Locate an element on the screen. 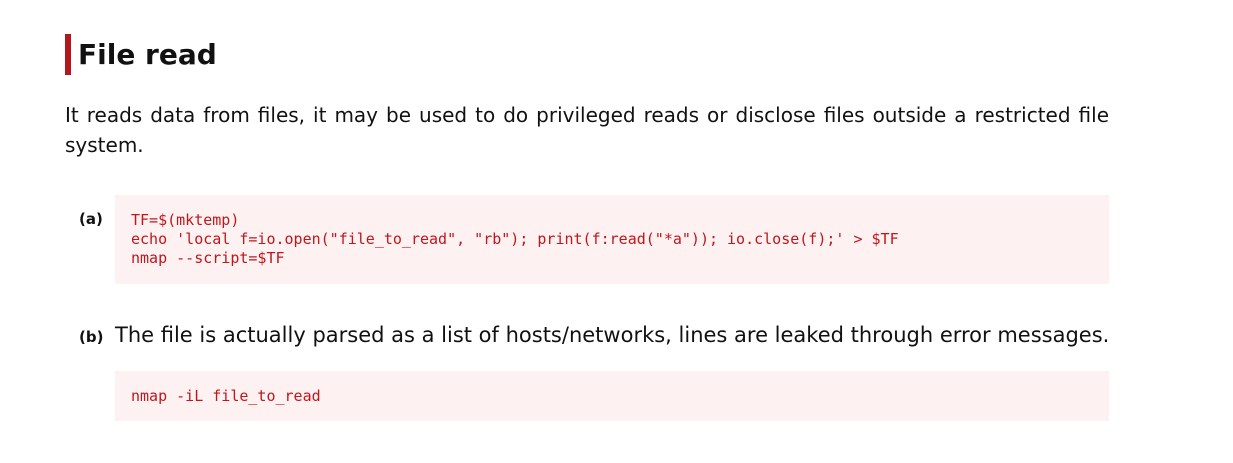 This screenshot has height=463, width=1233. item-label-a: (a) is located at coordinates (91, 219).